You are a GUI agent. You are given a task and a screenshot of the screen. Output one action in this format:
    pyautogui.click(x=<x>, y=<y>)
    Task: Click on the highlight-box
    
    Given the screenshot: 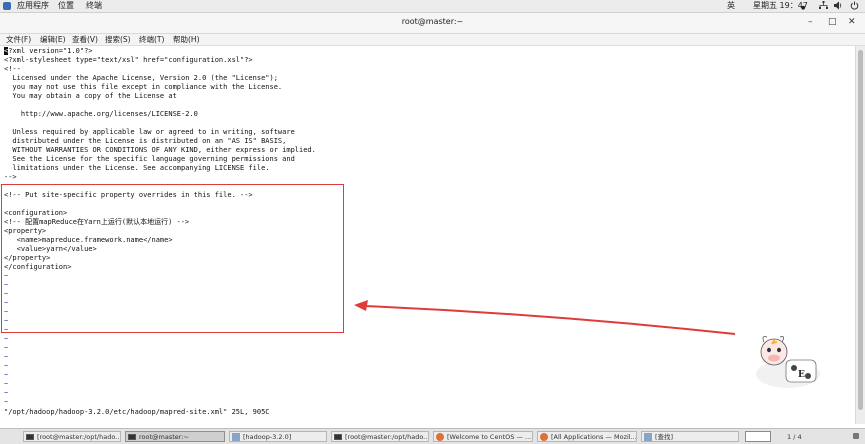 What is the action you would take?
    pyautogui.click(x=172, y=258)
    